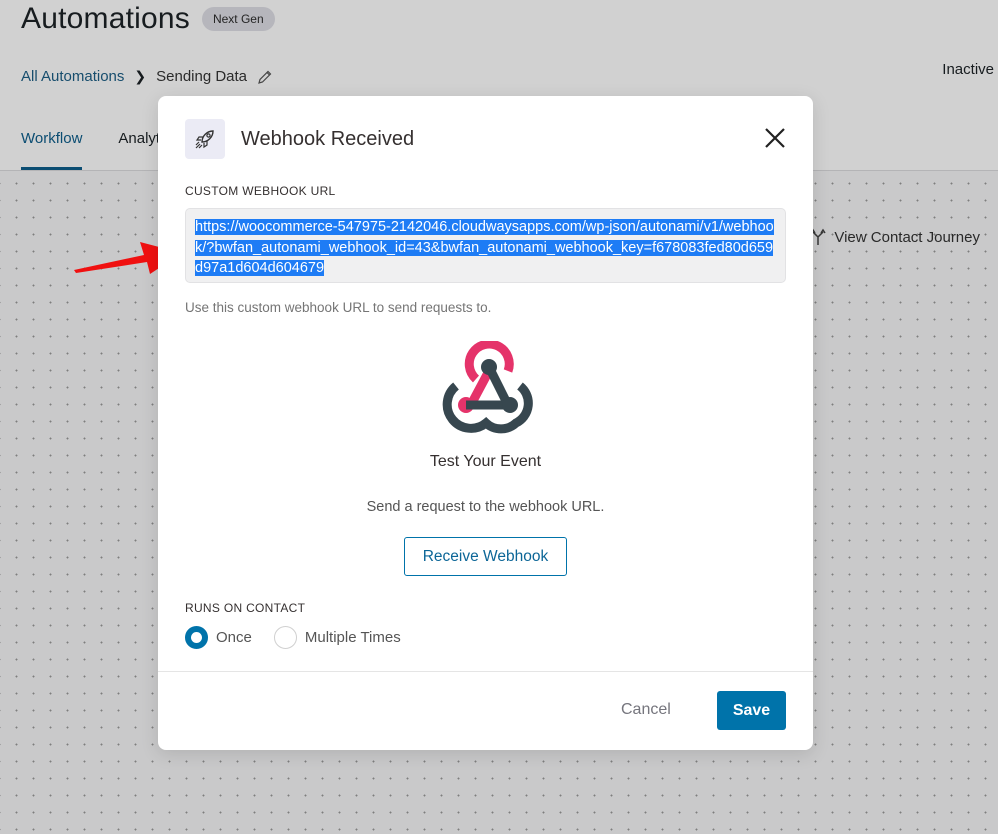 The height and width of the screenshot is (834, 998). I want to click on footer-divider, so click(485, 671).